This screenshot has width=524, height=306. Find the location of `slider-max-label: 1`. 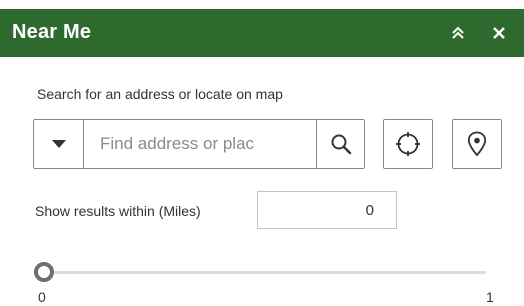

slider-max-label: 1 is located at coordinates (490, 297).